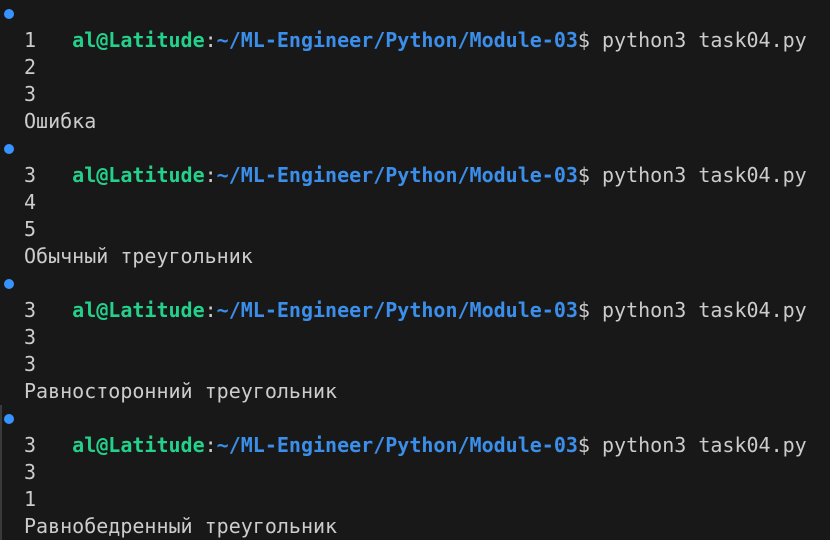 Image resolution: width=830 pixels, height=540 pixels. What do you see at coordinates (138, 256) in the screenshot?
I see `output-line: Обычный треугольник` at bounding box center [138, 256].